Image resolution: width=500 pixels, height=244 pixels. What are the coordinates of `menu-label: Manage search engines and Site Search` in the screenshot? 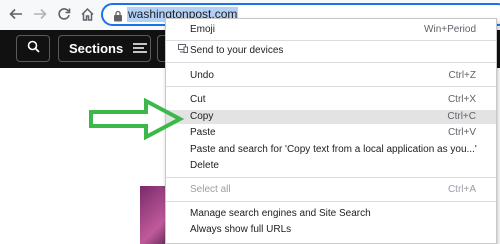 It's located at (280, 213).